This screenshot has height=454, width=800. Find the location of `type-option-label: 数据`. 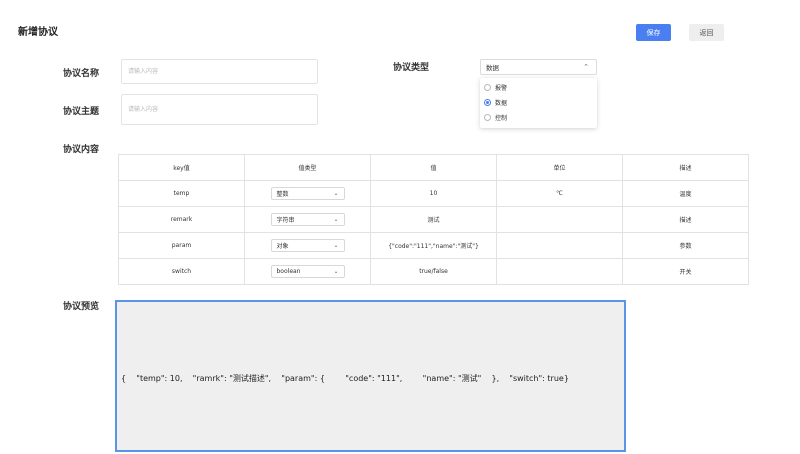

type-option-label: 数据 is located at coordinates (501, 103).